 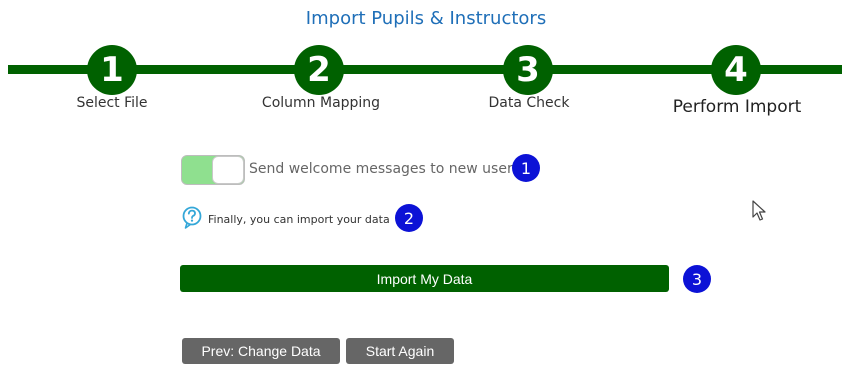 I want to click on step-3-label: Data Check, so click(x=529, y=103).